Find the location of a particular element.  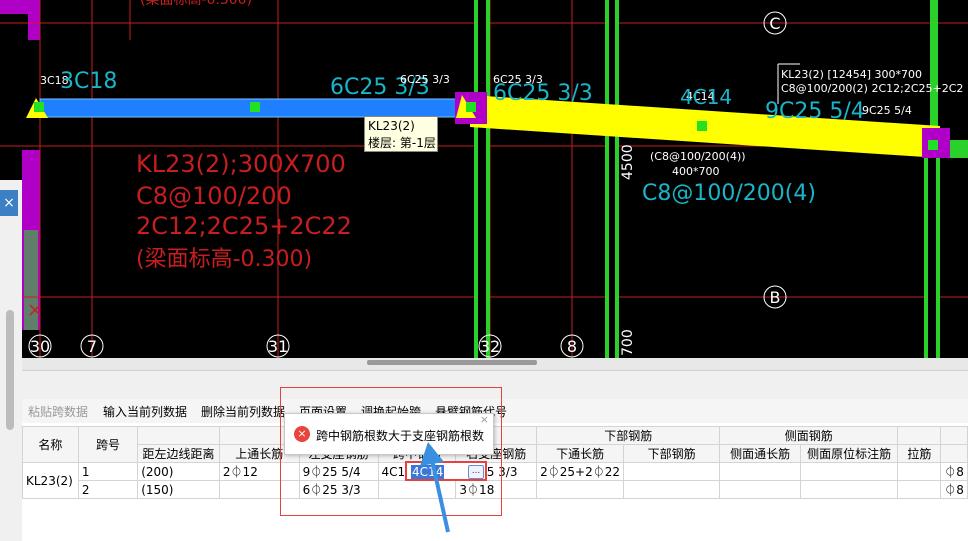

label-6c25-small: 6C25 3/3 is located at coordinates (425, 79).